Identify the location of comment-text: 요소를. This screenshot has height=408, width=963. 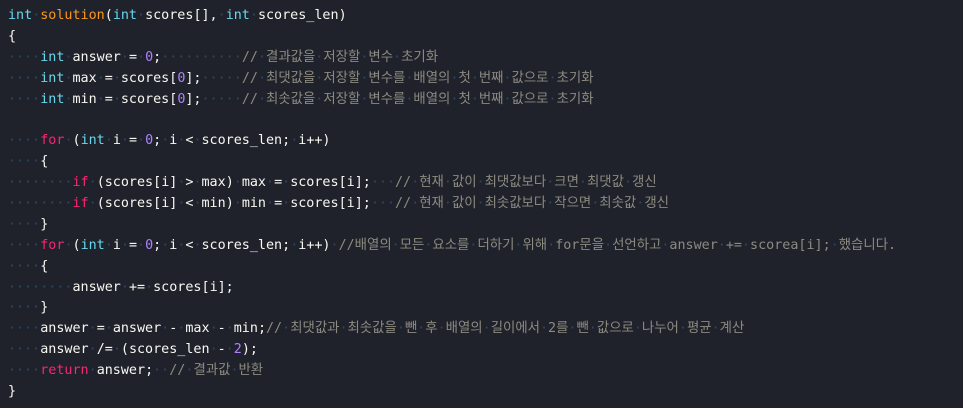
(451, 245).